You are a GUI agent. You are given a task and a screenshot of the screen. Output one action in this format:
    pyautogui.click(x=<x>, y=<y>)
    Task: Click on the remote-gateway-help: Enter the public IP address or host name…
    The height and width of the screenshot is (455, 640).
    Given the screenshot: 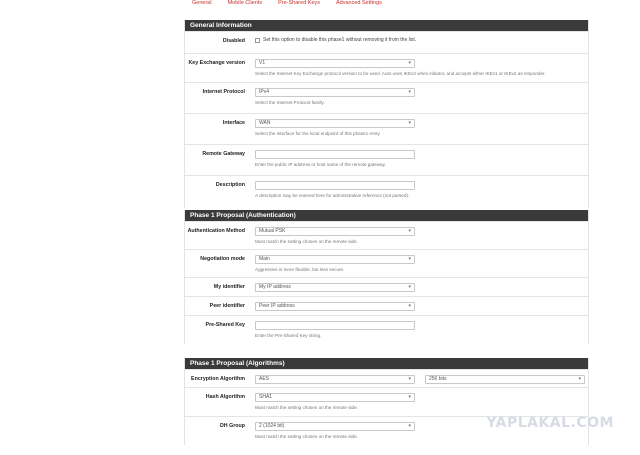 What is the action you would take?
    pyautogui.click(x=320, y=164)
    